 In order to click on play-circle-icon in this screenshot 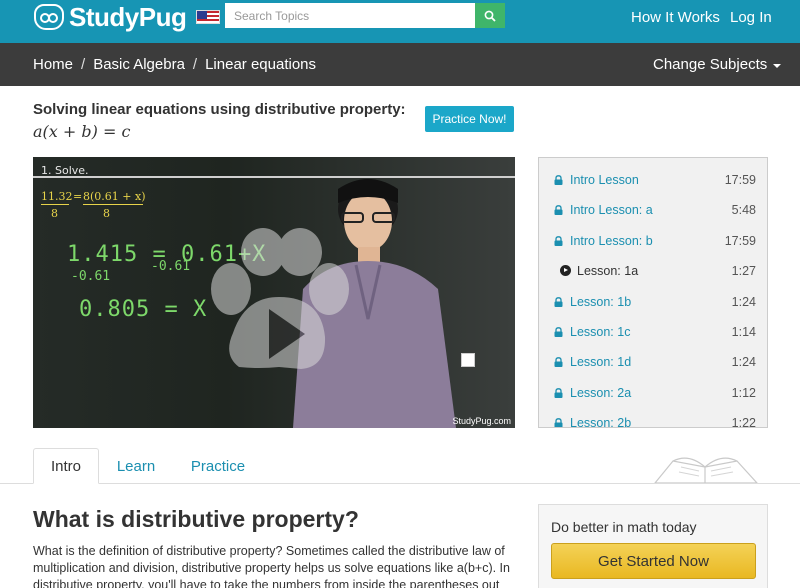, I will do `click(565, 271)`.